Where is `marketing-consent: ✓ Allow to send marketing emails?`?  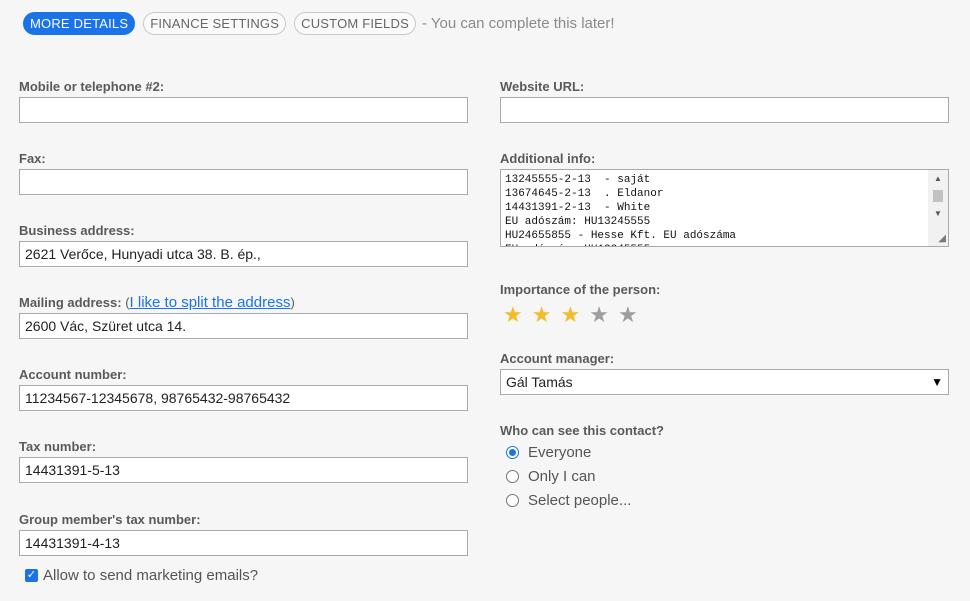
marketing-consent: ✓ Allow to send marketing emails? is located at coordinates (141, 575).